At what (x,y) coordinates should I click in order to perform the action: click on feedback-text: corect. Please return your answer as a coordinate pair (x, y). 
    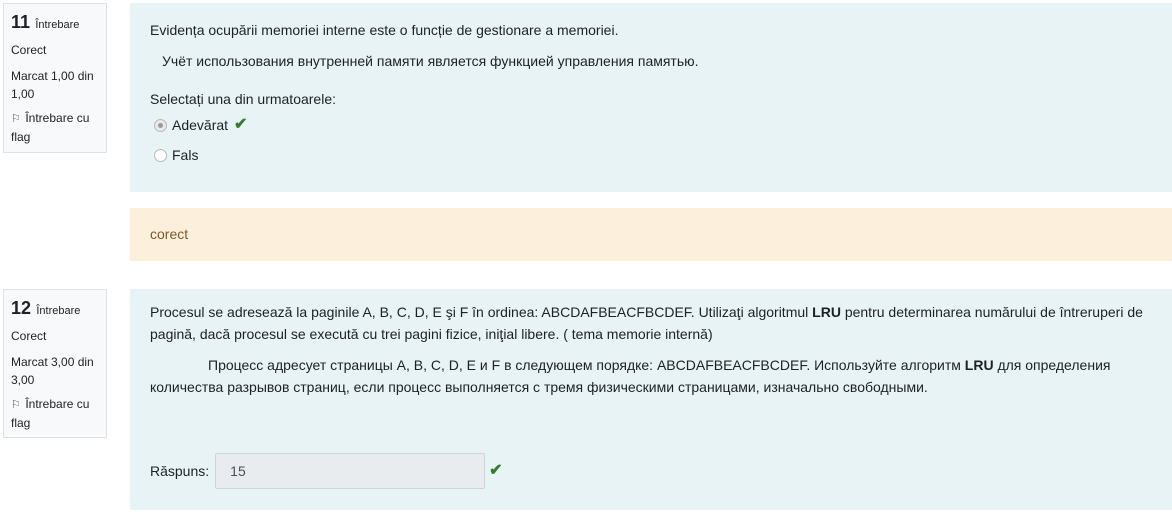
    Looking at the image, I should click on (169, 234).